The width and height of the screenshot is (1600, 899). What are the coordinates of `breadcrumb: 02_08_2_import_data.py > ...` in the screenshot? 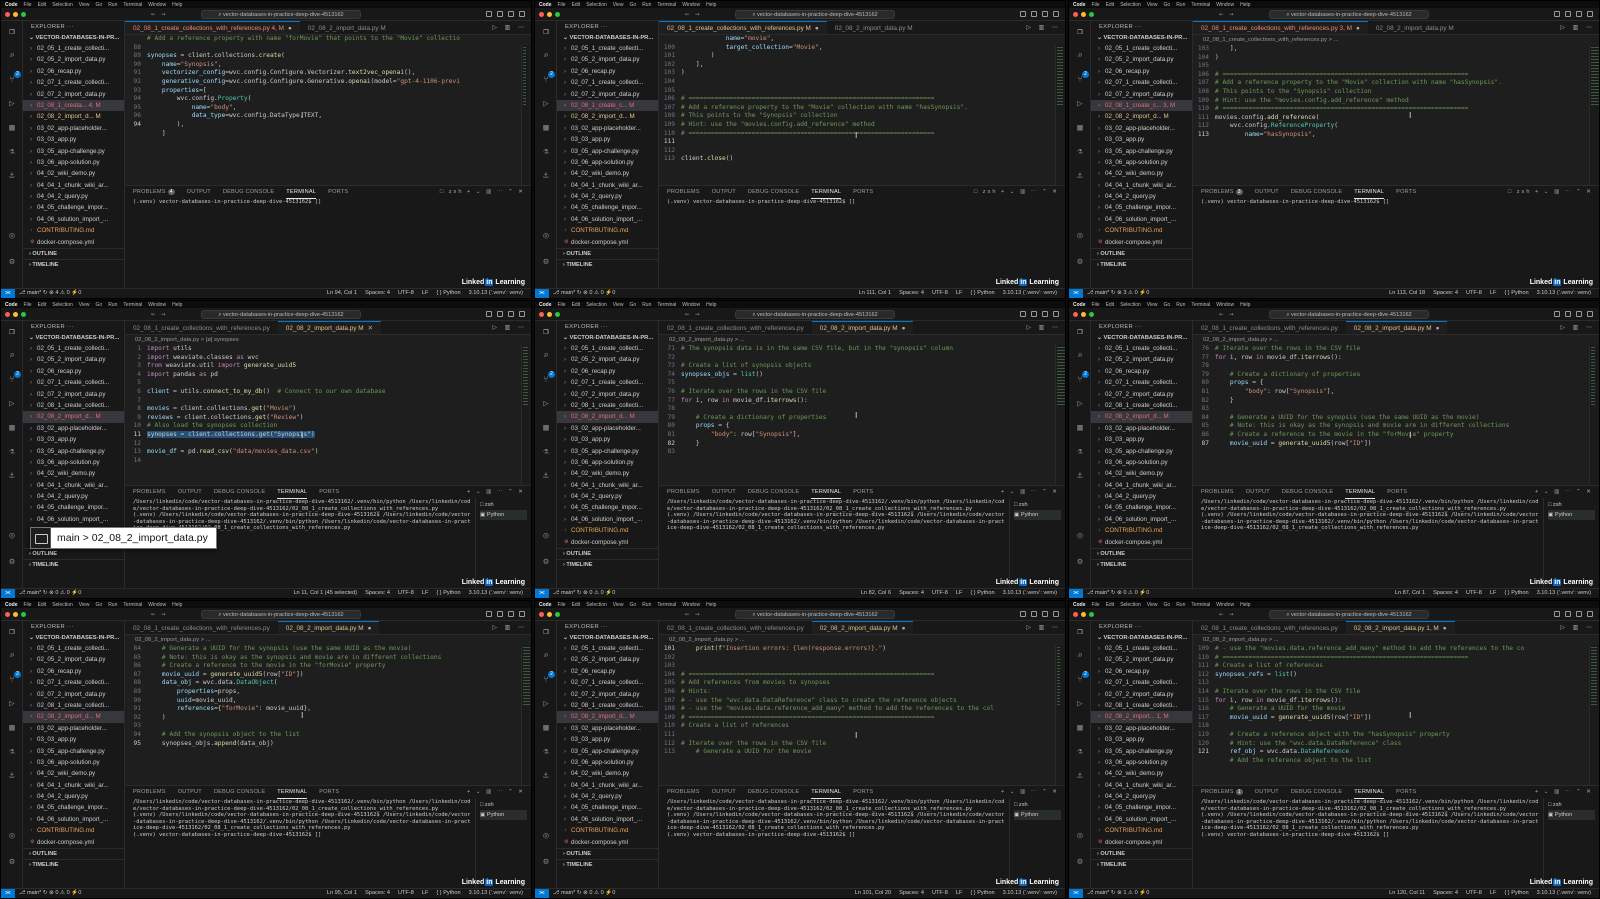 It's located at (862, 340).